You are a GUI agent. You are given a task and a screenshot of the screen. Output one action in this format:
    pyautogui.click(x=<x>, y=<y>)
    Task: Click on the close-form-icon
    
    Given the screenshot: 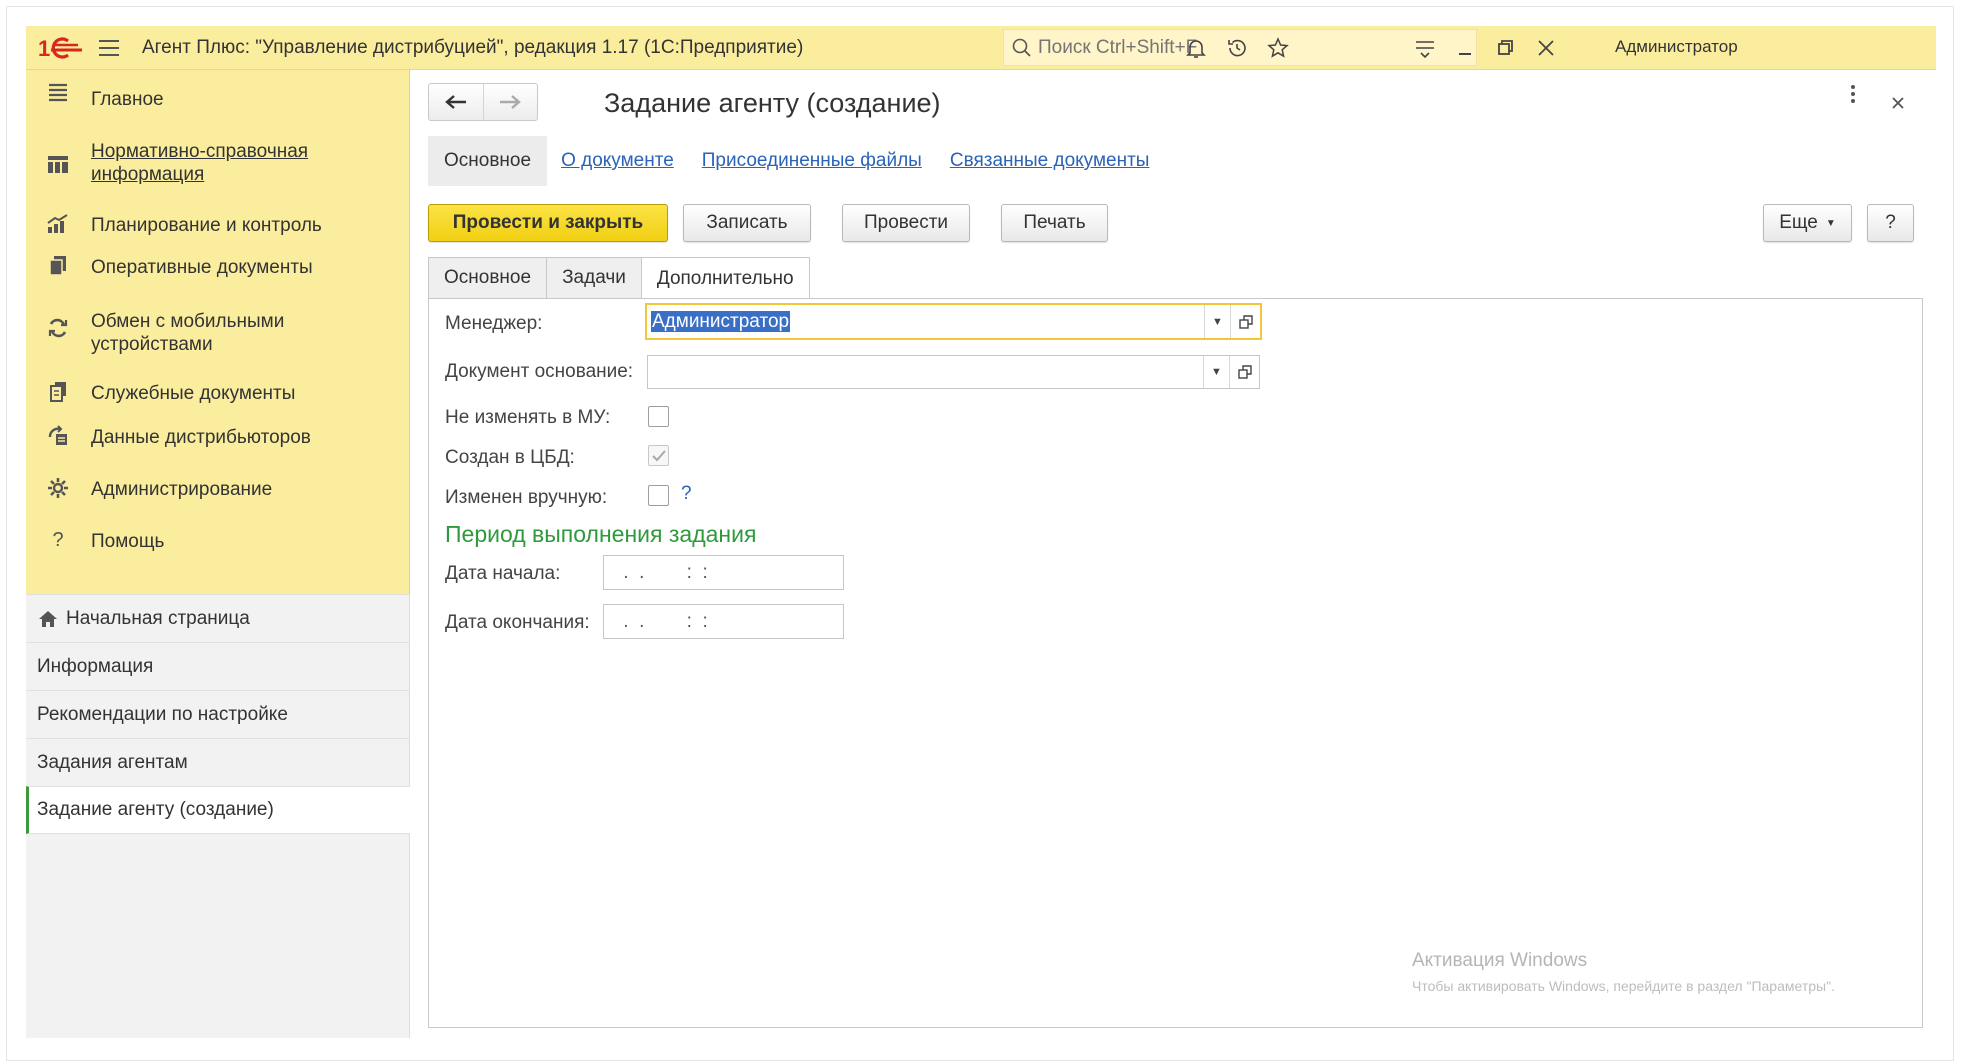 What is the action you would take?
    pyautogui.click(x=1898, y=103)
    